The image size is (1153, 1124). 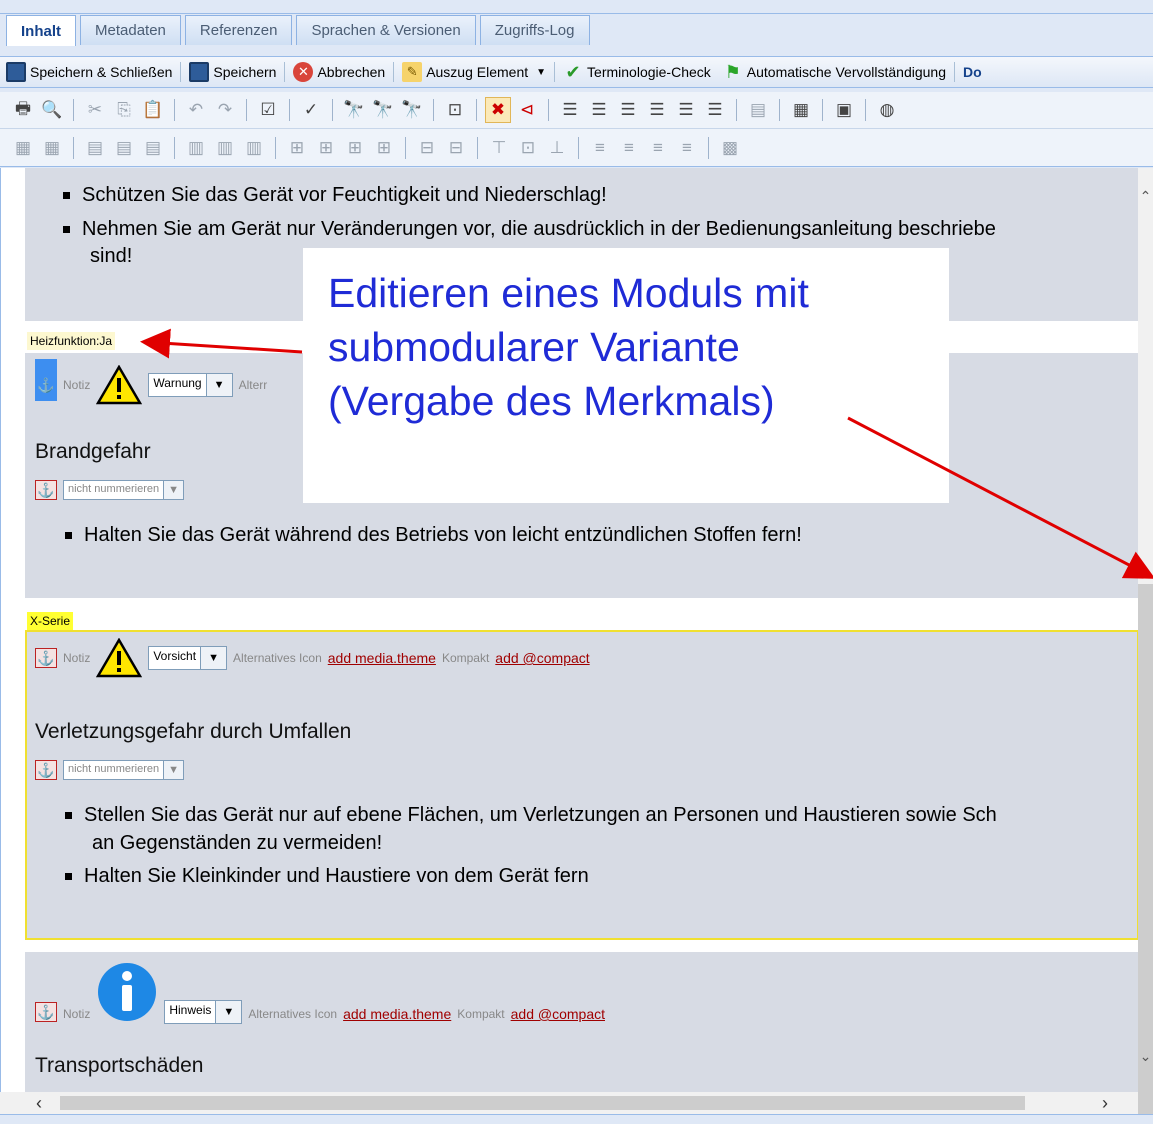 What do you see at coordinates (686, 110) in the screenshot?
I see `insert-note-icon: ☰` at bounding box center [686, 110].